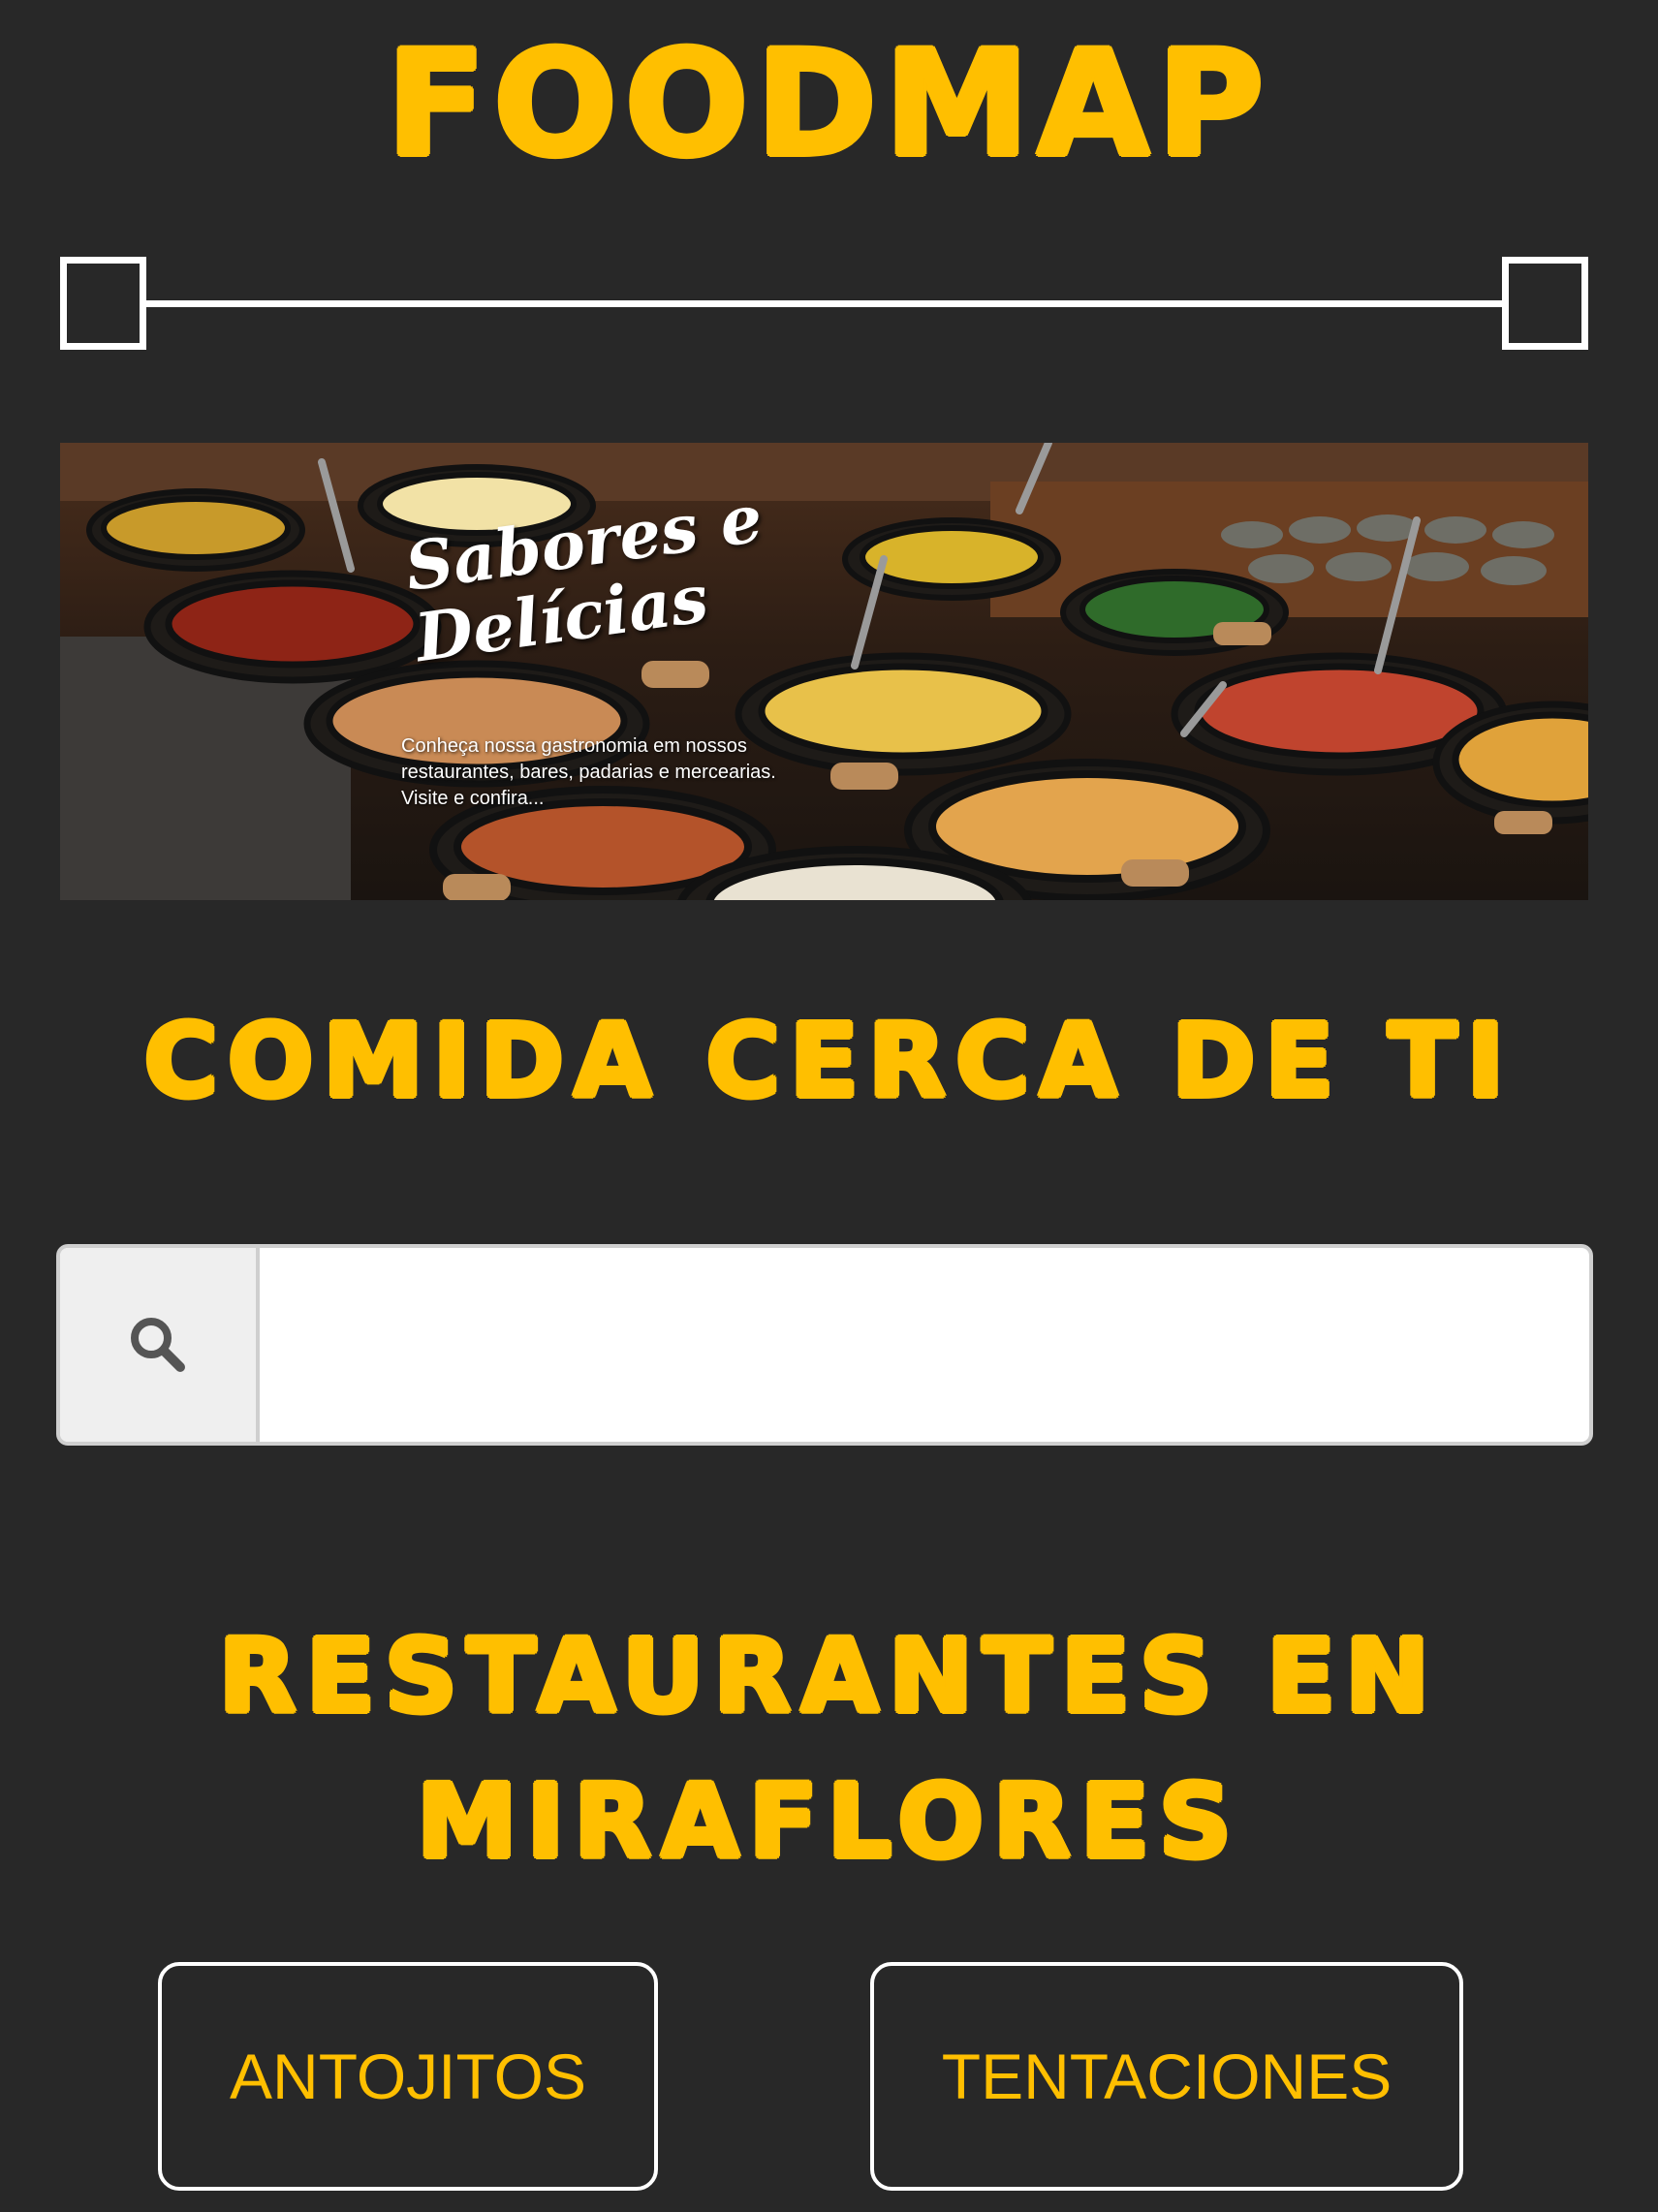  What do you see at coordinates (103, 303) in the screenshot?
I see `slider-handle-min` at bounding box center [103, 303].